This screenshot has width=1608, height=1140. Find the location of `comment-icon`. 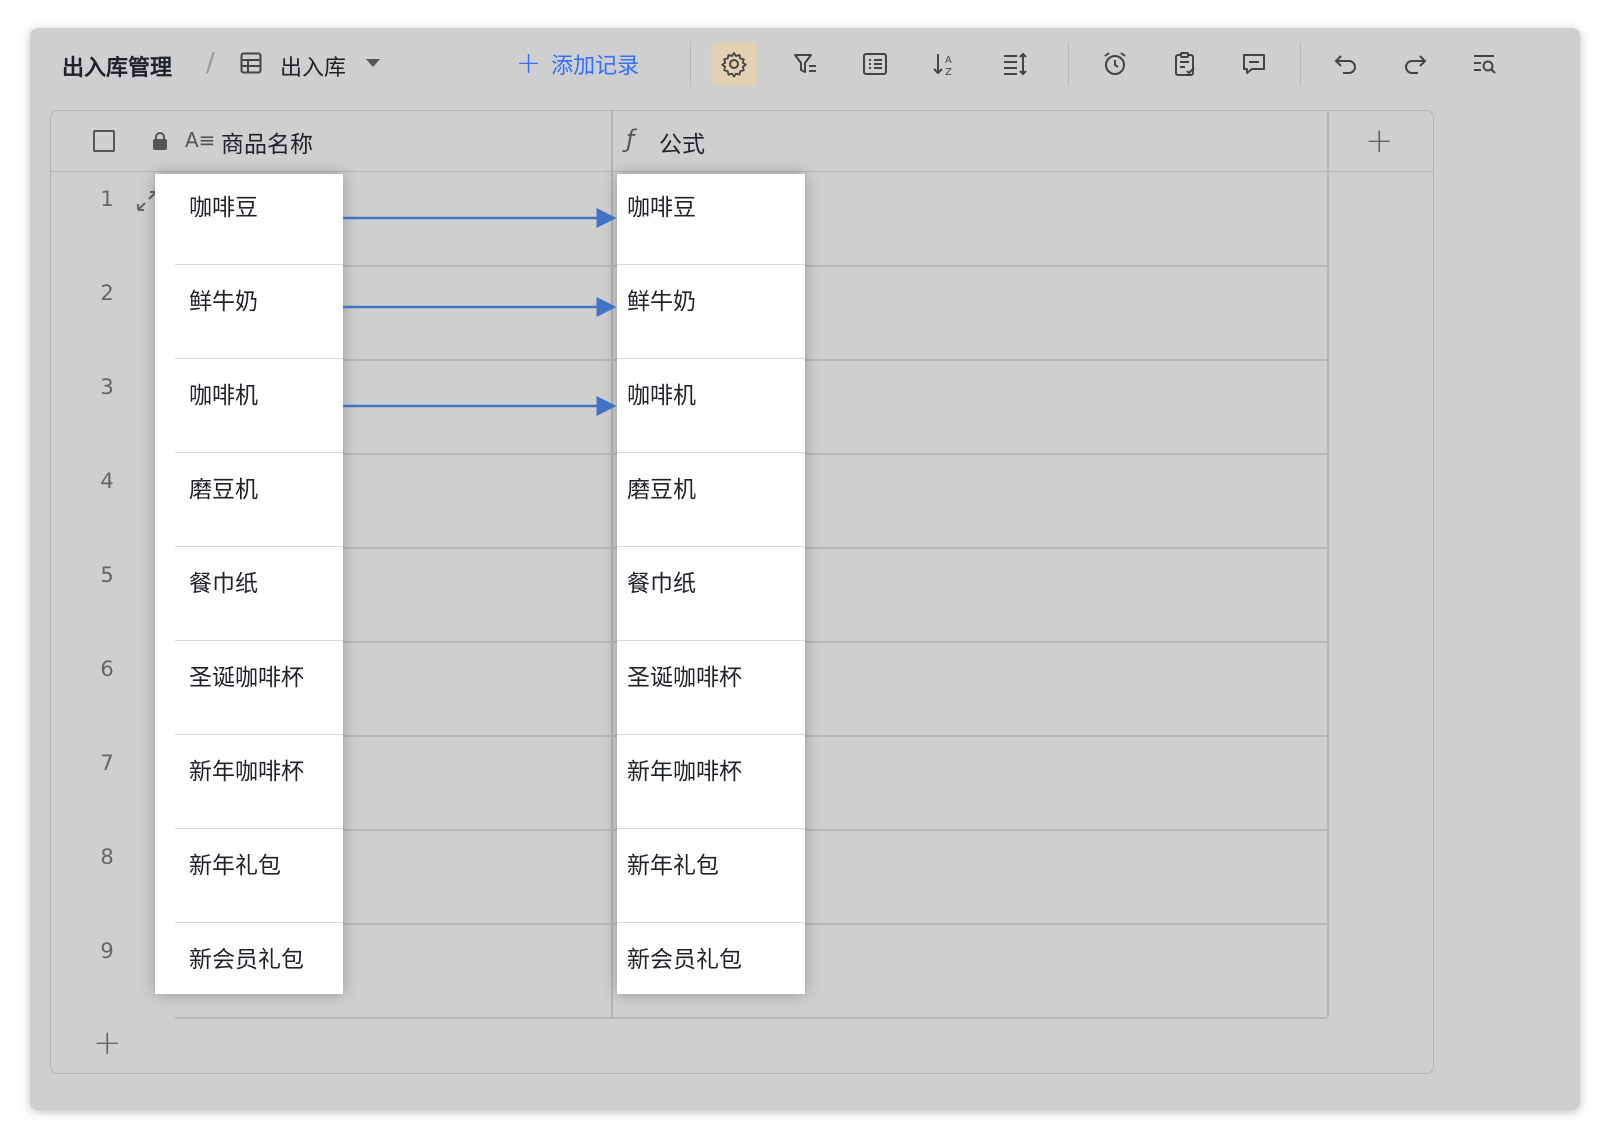

comment-icon is located at coordinates (1254, 64).